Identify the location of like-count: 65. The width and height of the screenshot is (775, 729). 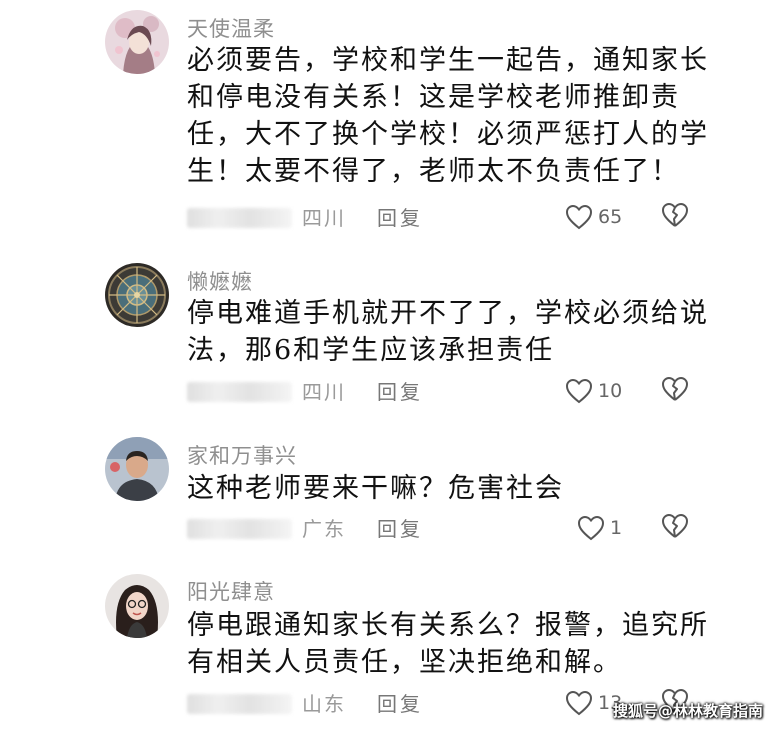
(610, 217).